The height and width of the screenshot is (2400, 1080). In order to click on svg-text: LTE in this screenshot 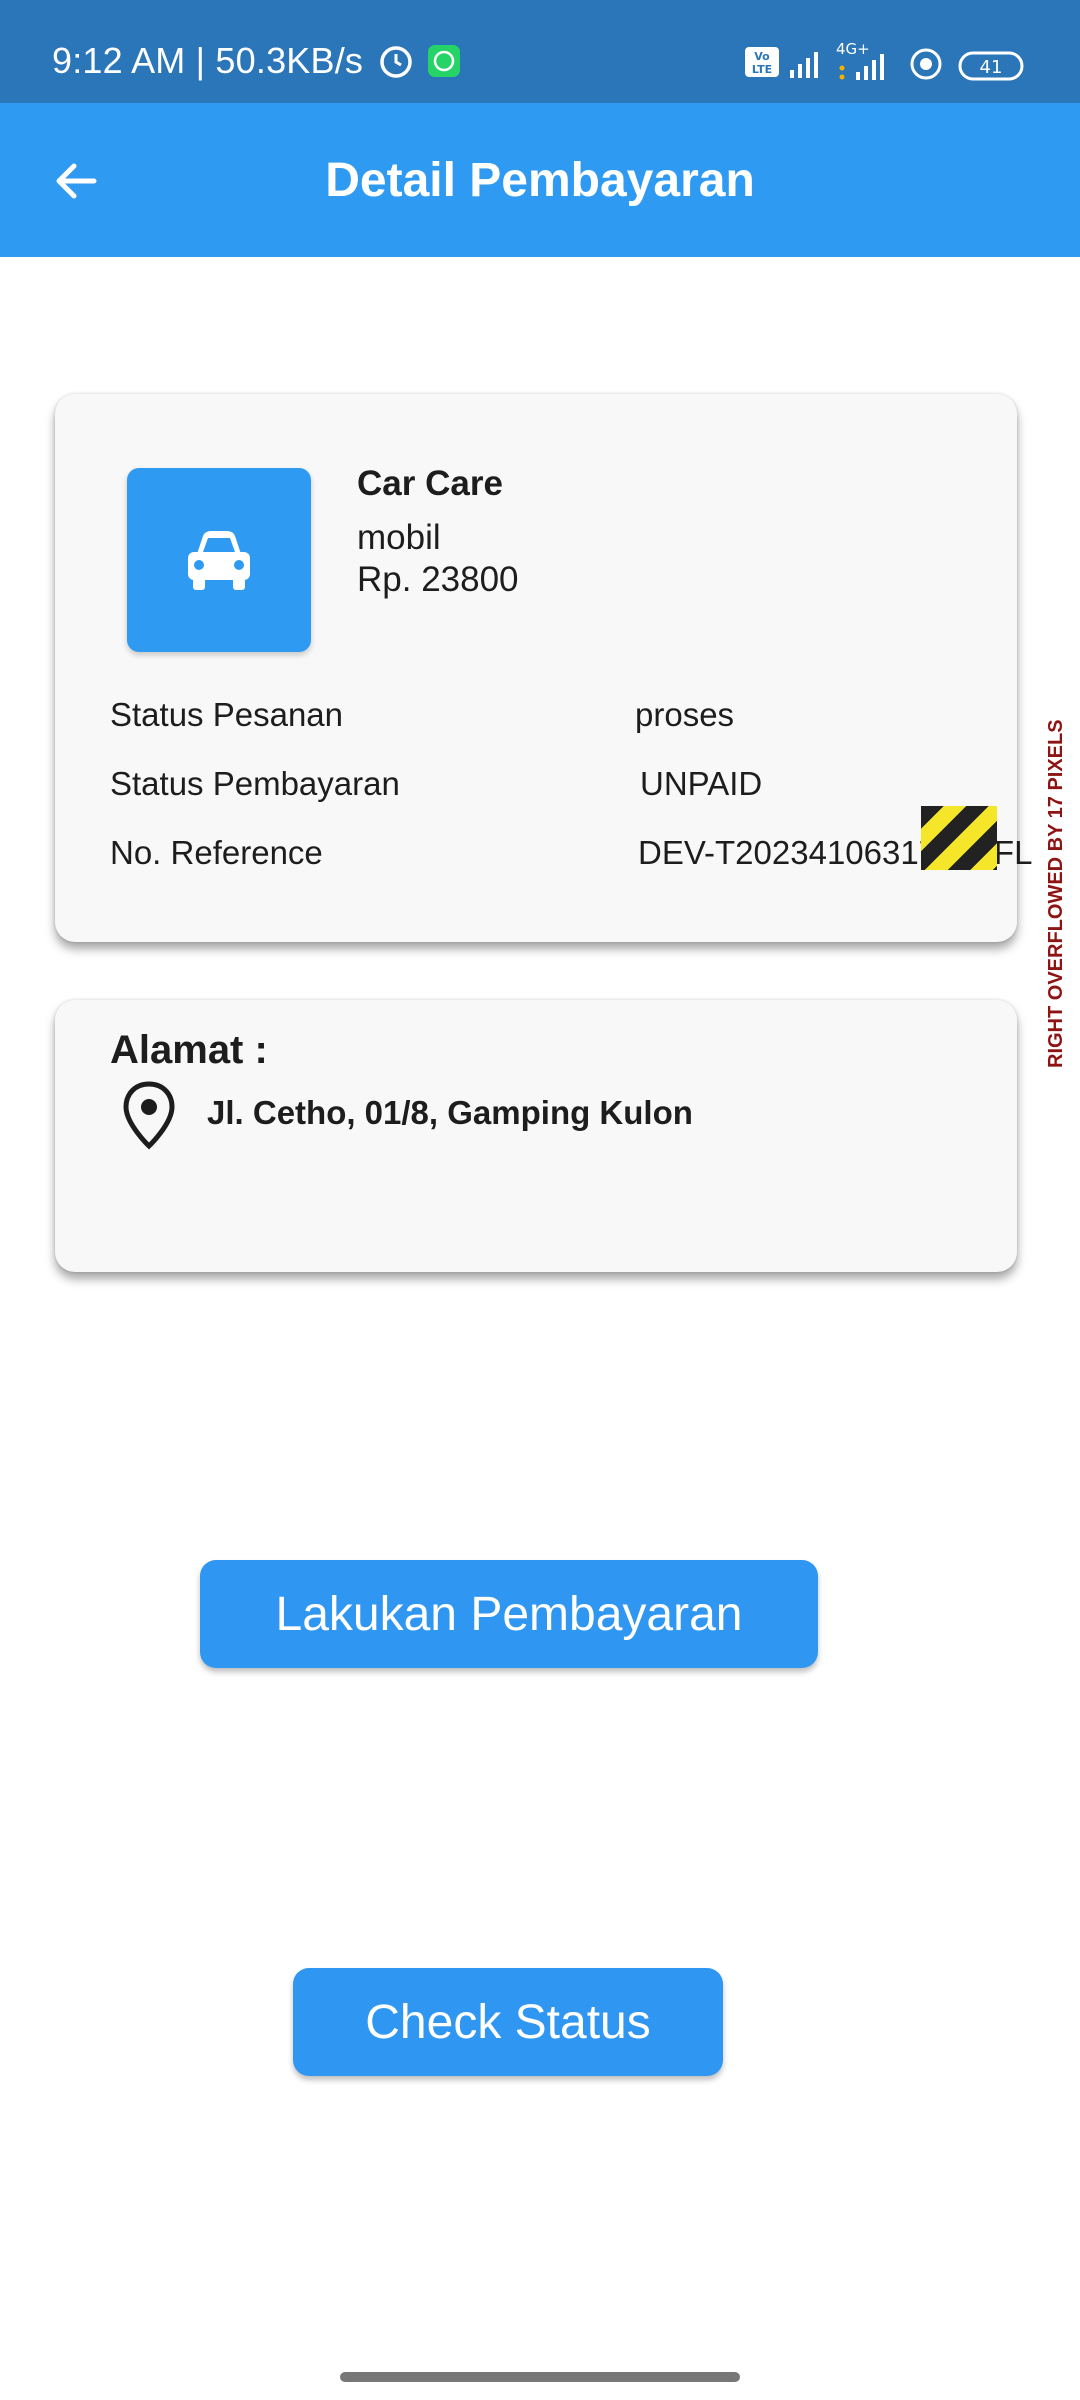, I will do `click(762, 69)`.